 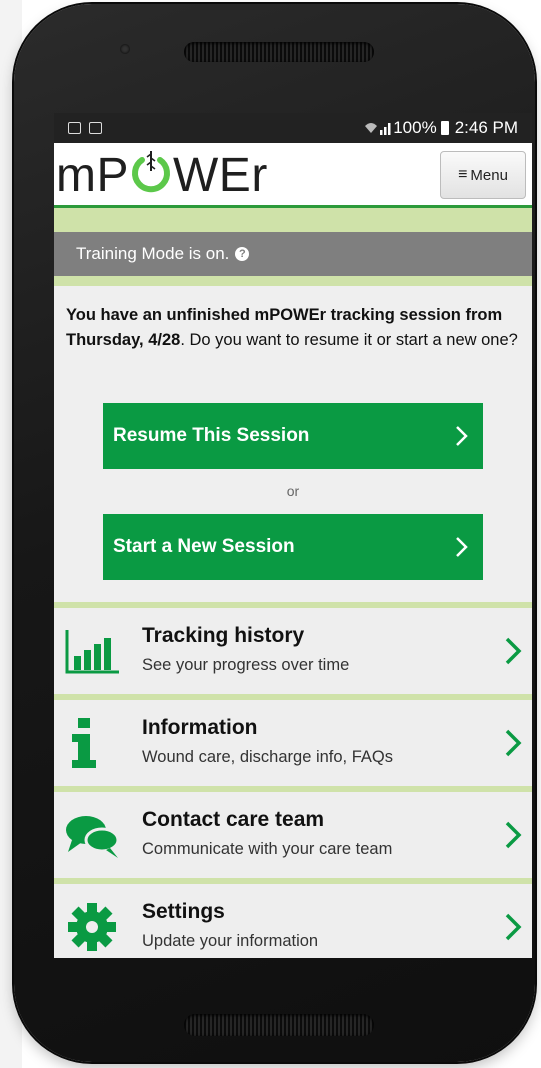 What do you see at coordinates (463, 174) in the screenshot?
I see `hamburger-icon: ≡` at bounding box center [463, 174].